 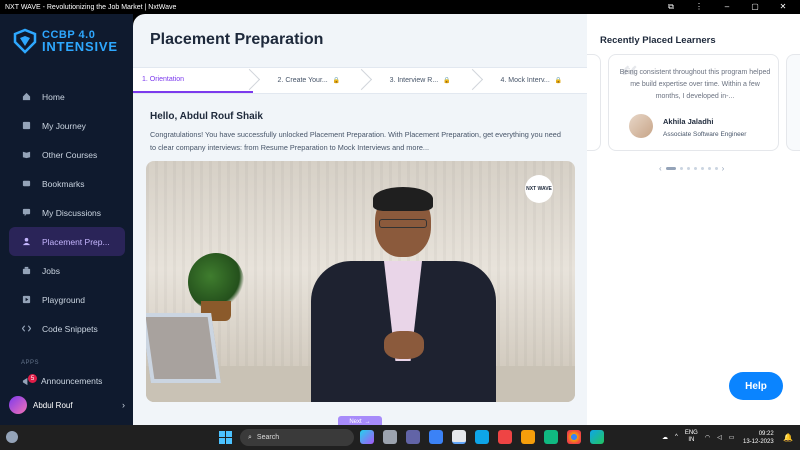 What do you see at coordinates (528, 437) in the screenshot?
I see `folder-icon` at bounding box center [528, 437].